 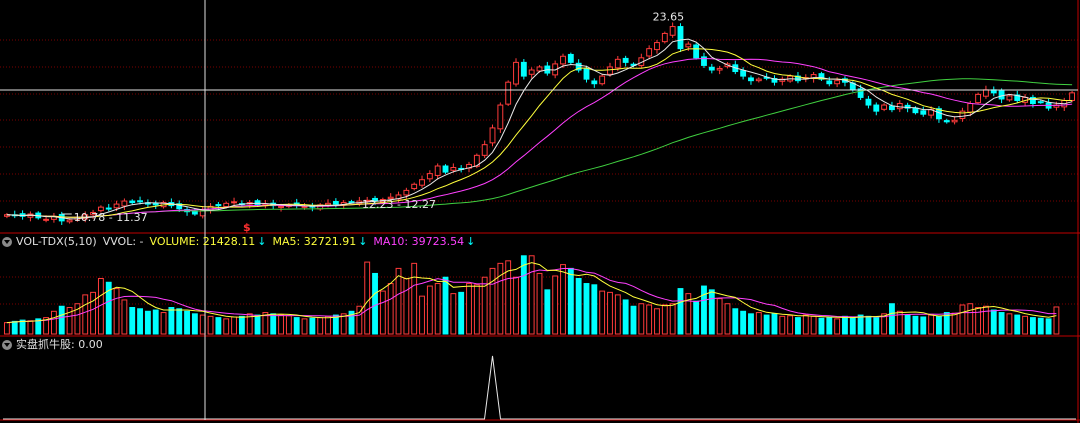 I want to click on vvol-value: VVOL: -, so click(x=123, y=241).